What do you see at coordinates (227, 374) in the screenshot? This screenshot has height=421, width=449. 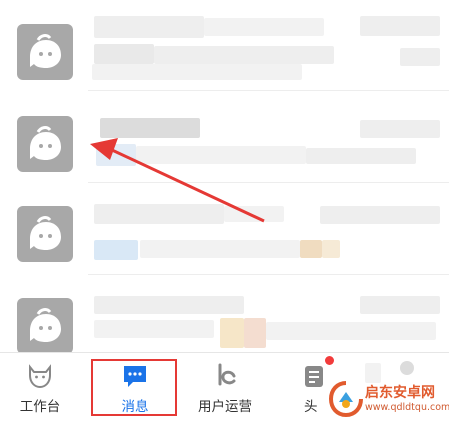 I see `user-ops-icon` at bounding box center [227, 374].